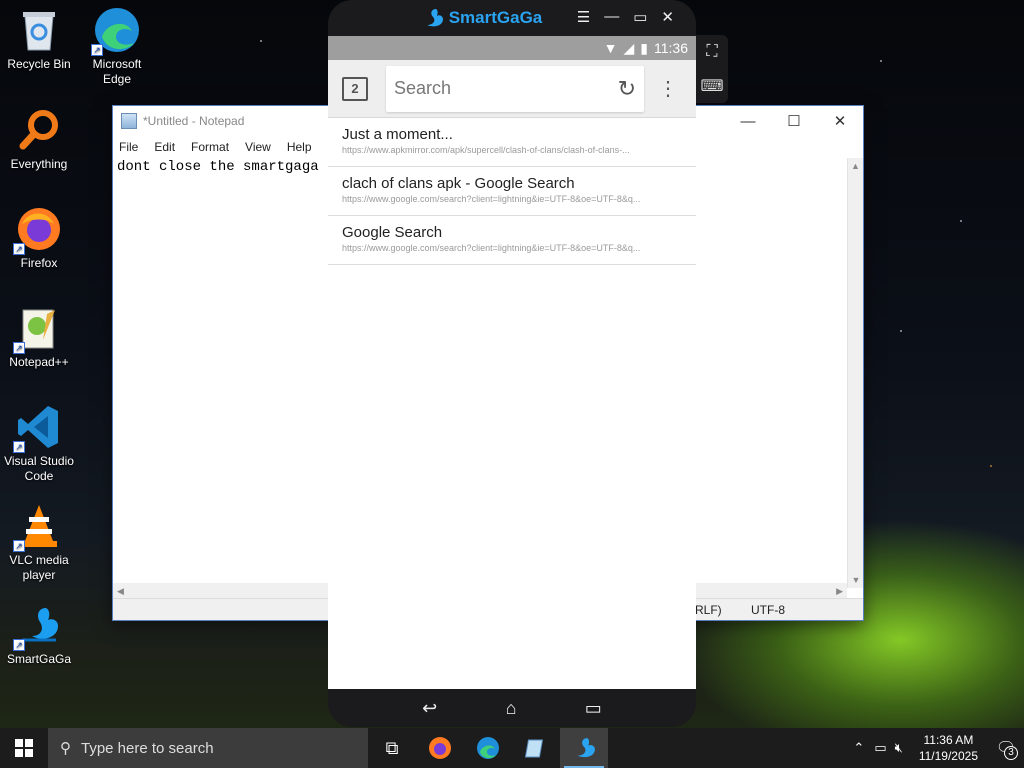  I want to click on scroll-right-icon: ▶, so click(839, 591).